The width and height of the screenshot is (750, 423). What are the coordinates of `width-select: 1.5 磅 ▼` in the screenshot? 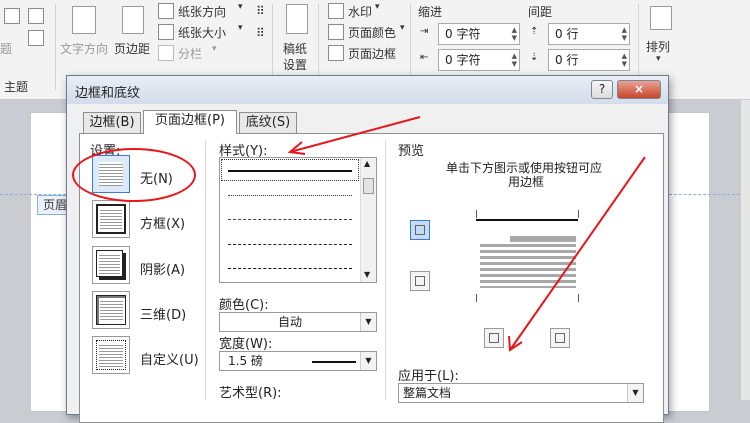 It's located at (298, 361).